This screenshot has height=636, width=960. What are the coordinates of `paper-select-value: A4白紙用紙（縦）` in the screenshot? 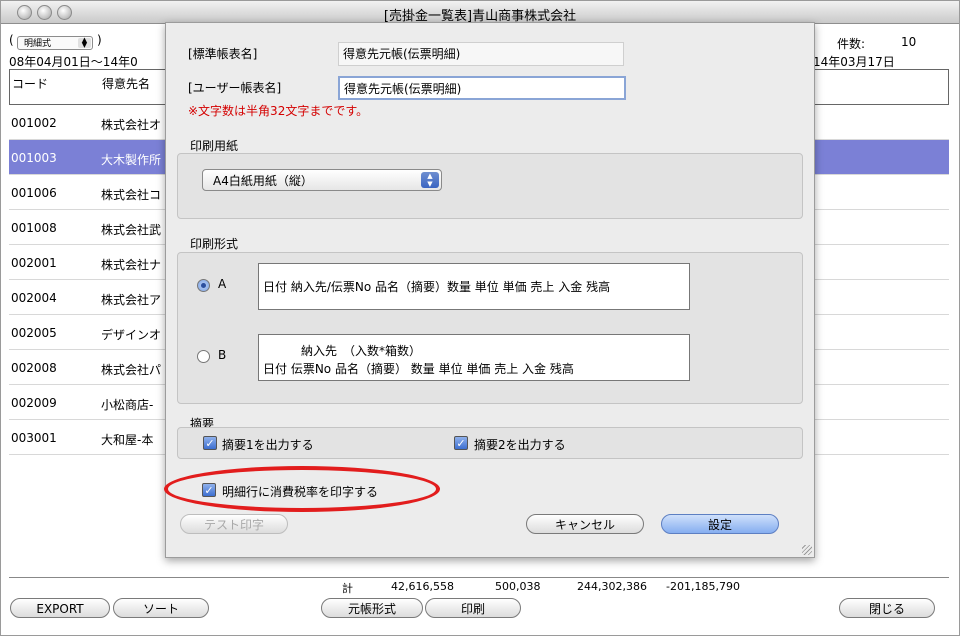 It's located at (263, 181).